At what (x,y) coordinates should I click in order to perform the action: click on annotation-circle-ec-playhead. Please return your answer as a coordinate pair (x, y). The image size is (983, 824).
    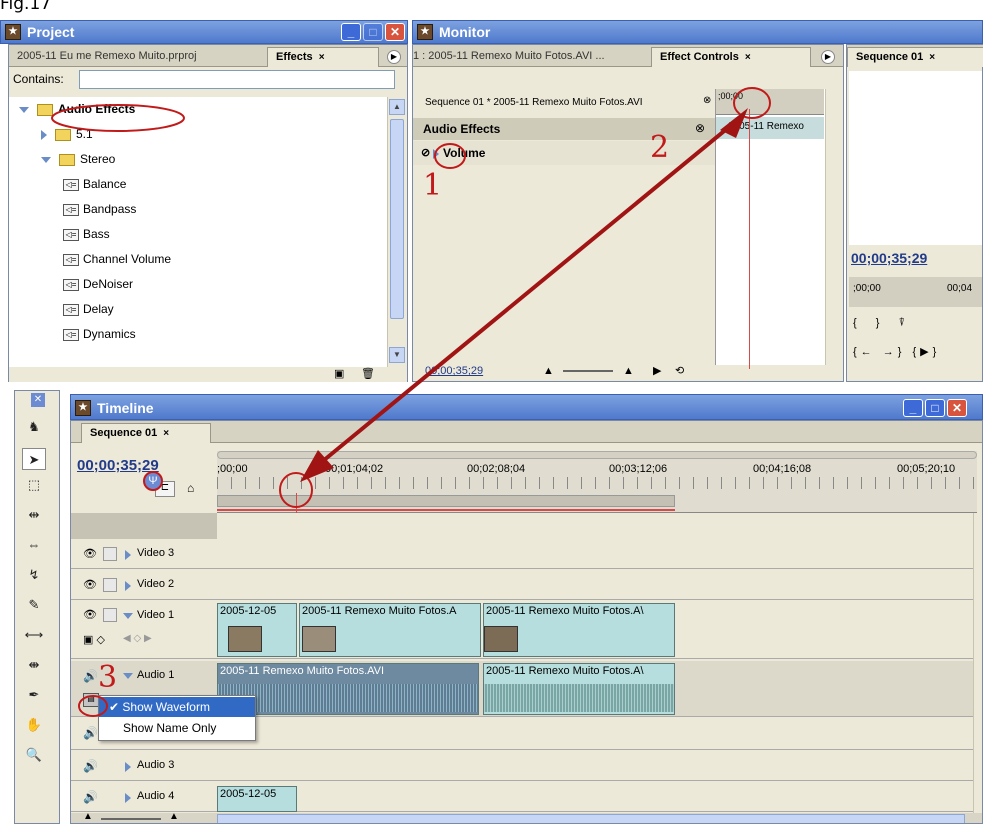
    Looking at the image, I should click on (752, 103).